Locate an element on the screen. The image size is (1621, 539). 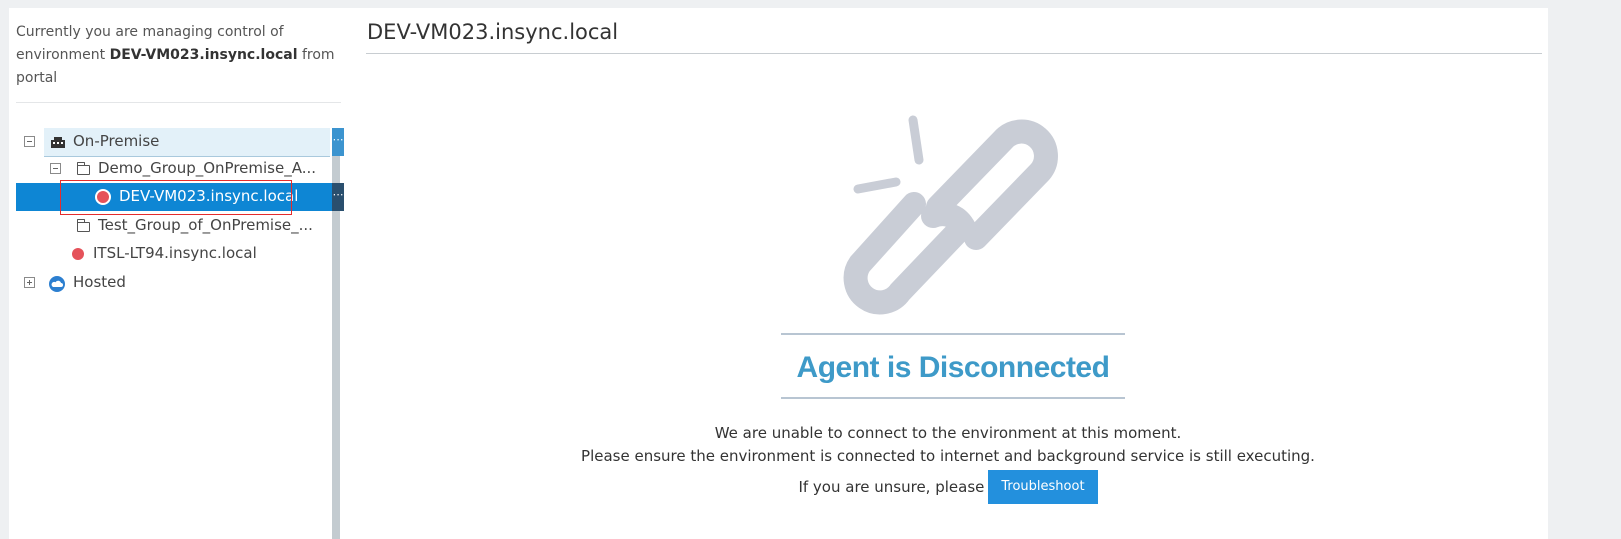
broken-link-icon is located at coordinates (950, 215).